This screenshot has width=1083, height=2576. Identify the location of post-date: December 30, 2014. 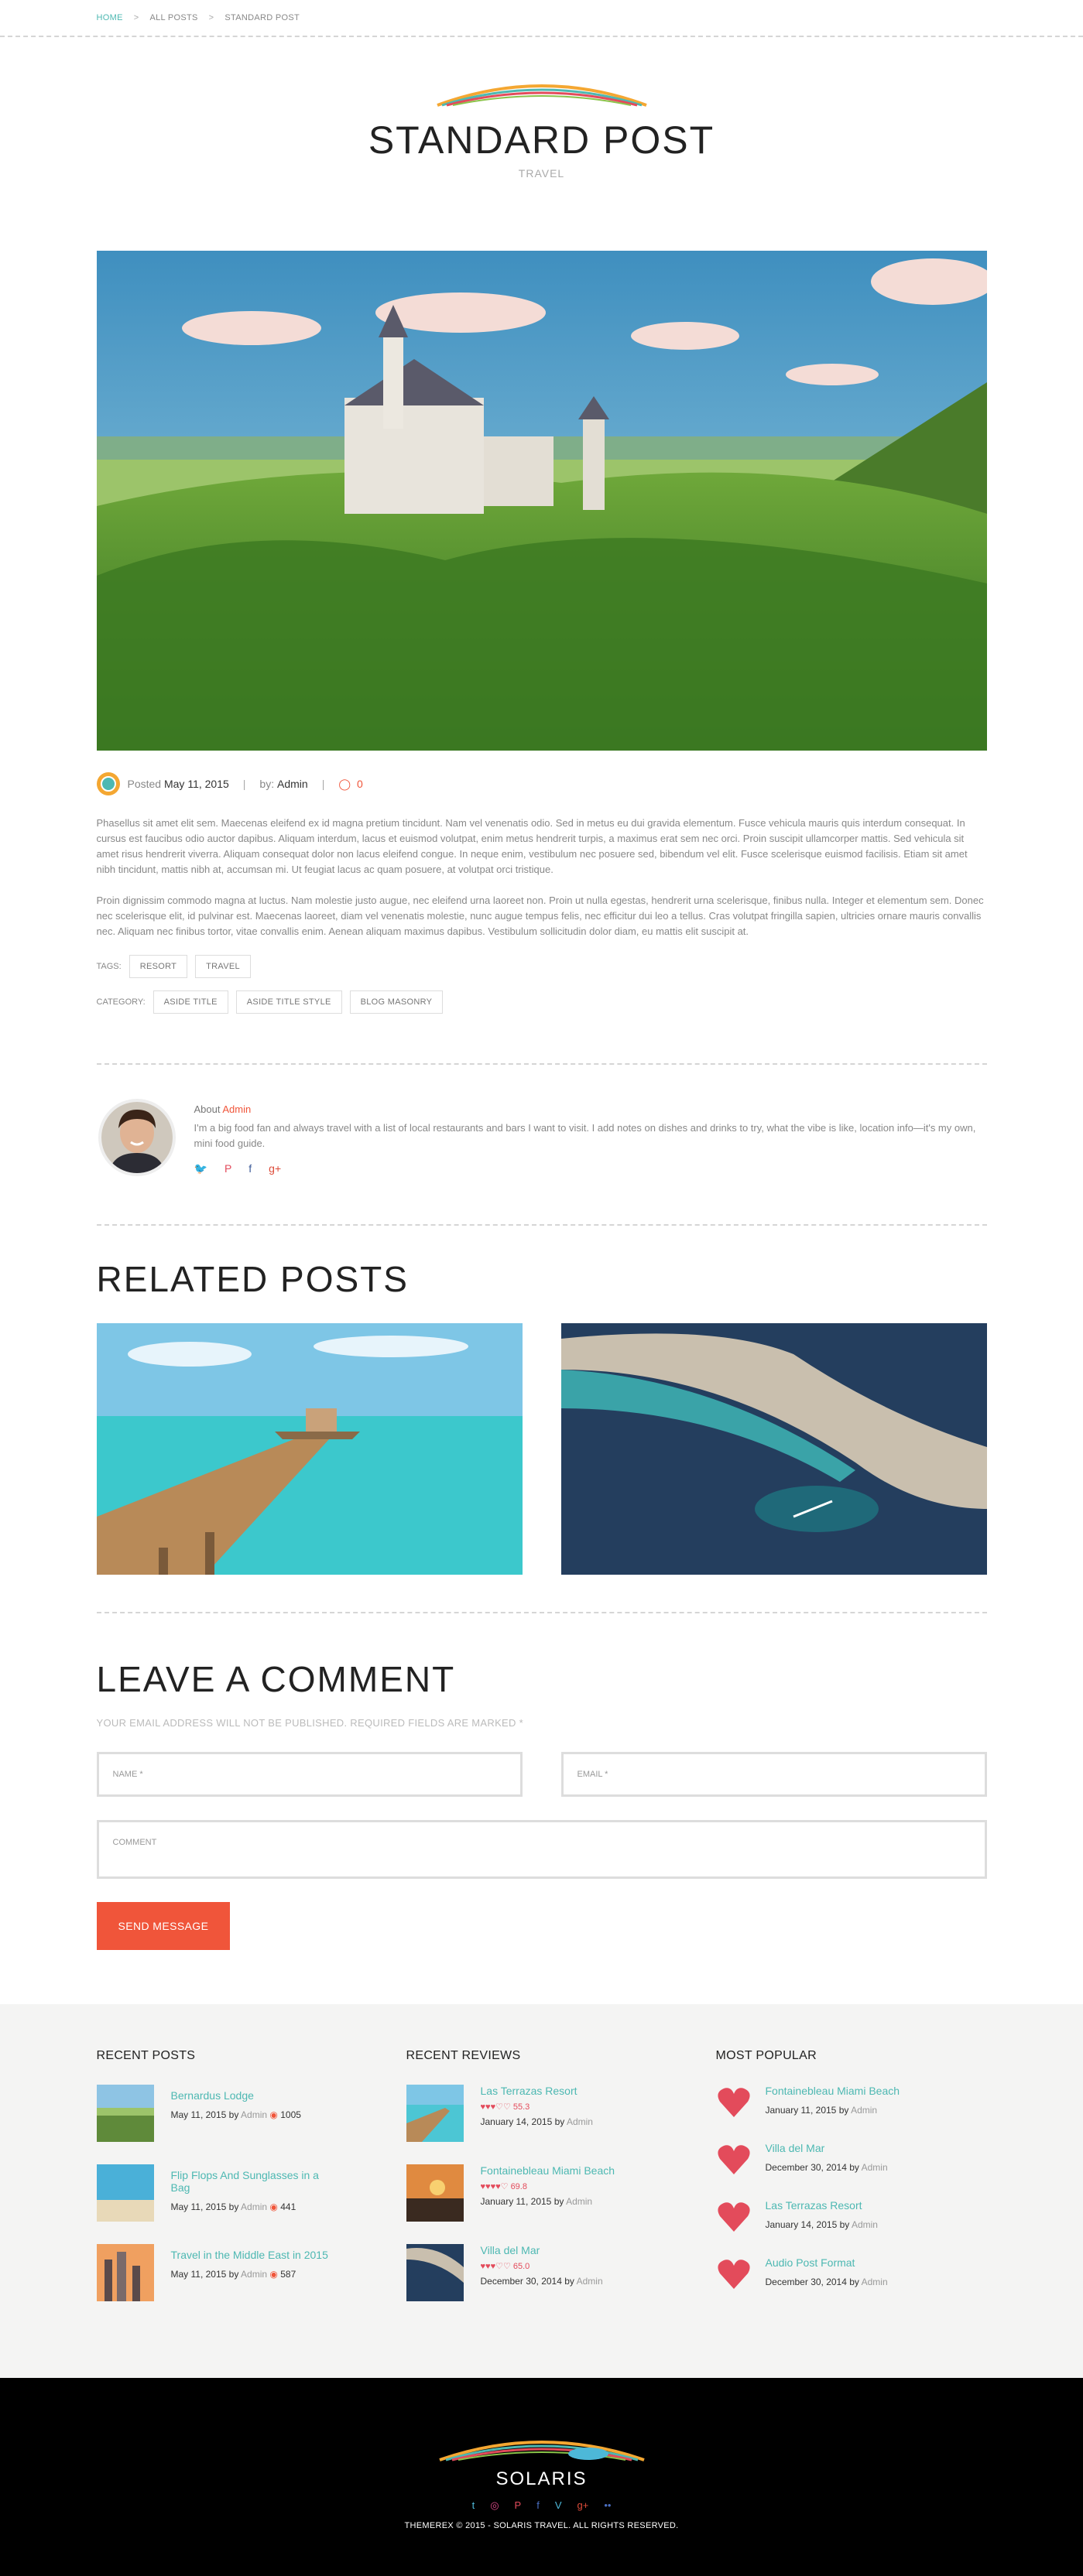
(806, 2167).